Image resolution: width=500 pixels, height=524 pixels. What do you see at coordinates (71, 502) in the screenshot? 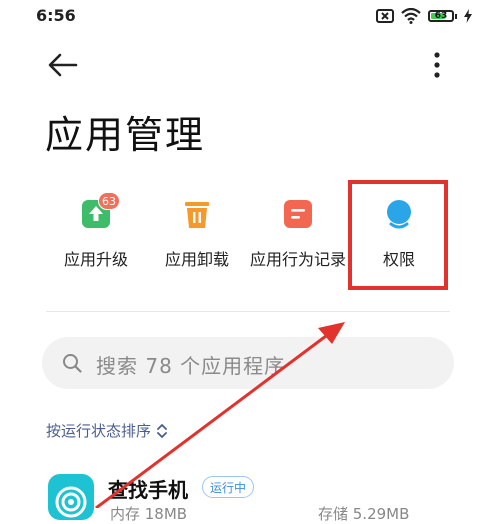
I see `radar-icon` at bounding box center [71, 502].